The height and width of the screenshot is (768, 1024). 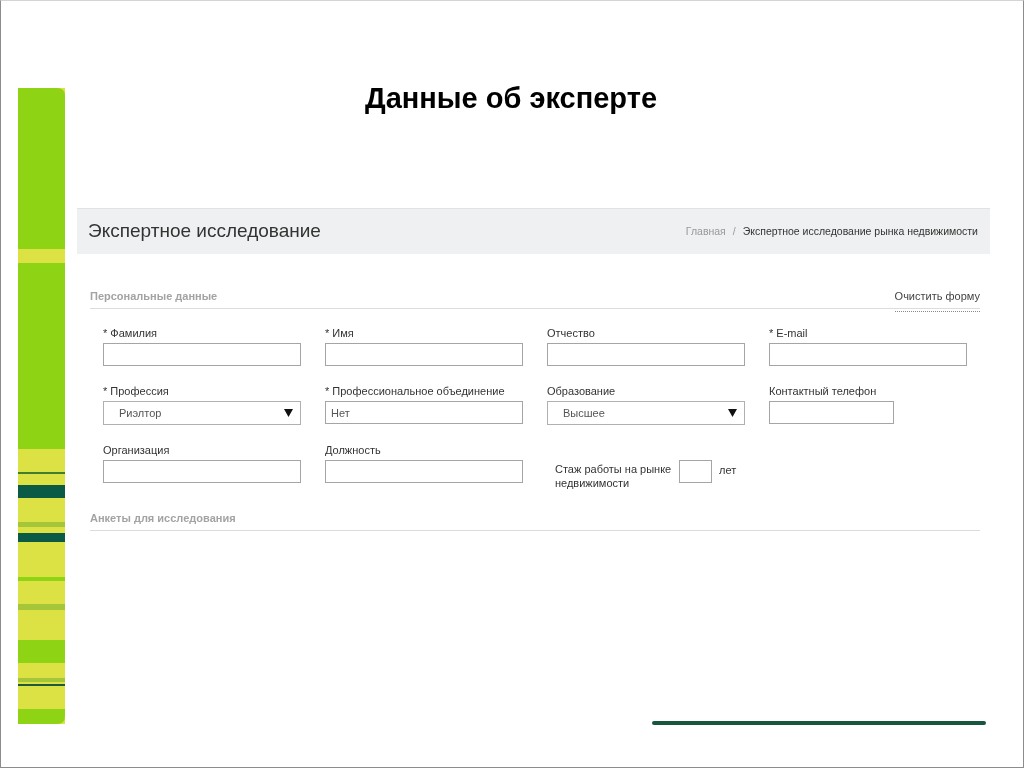 What do you see at coordinates (571, 333) in the screenshot?
I see `field-label: Отчество` at bounding box center [571, 333].